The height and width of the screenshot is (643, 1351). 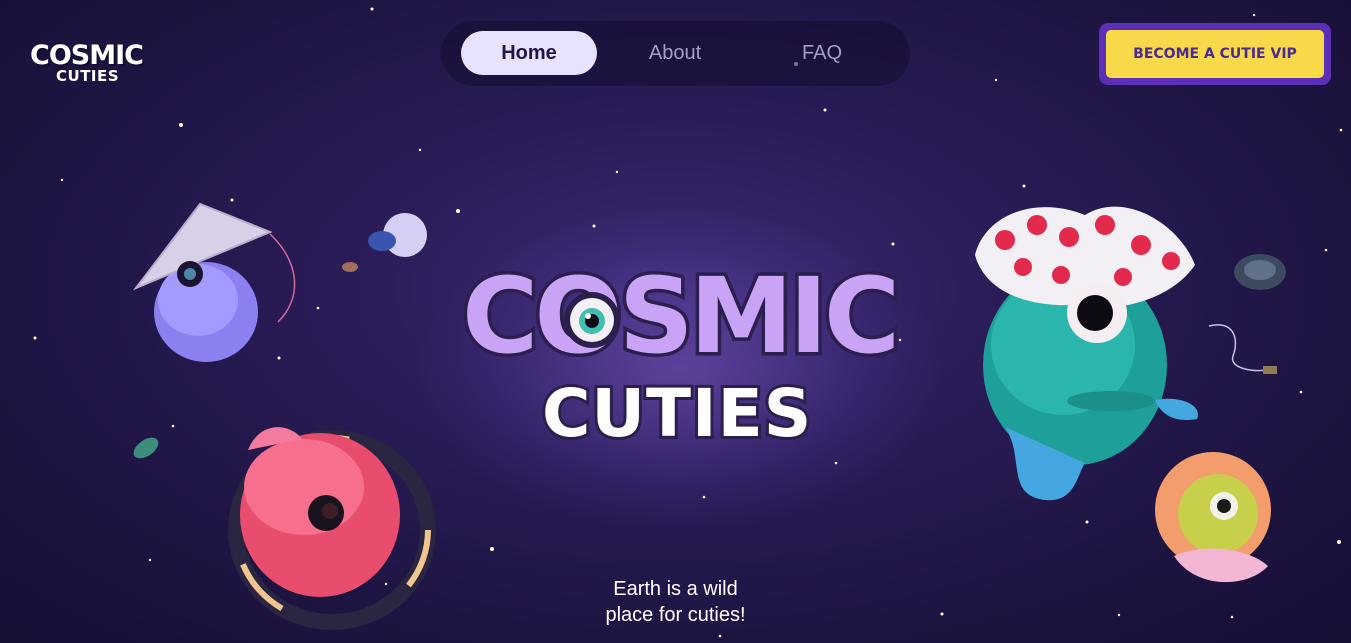 What do you see at coordinates (822, 53) in the screenshot?
I see `nav-faq: FAQ` at bounding box center [822, 53].